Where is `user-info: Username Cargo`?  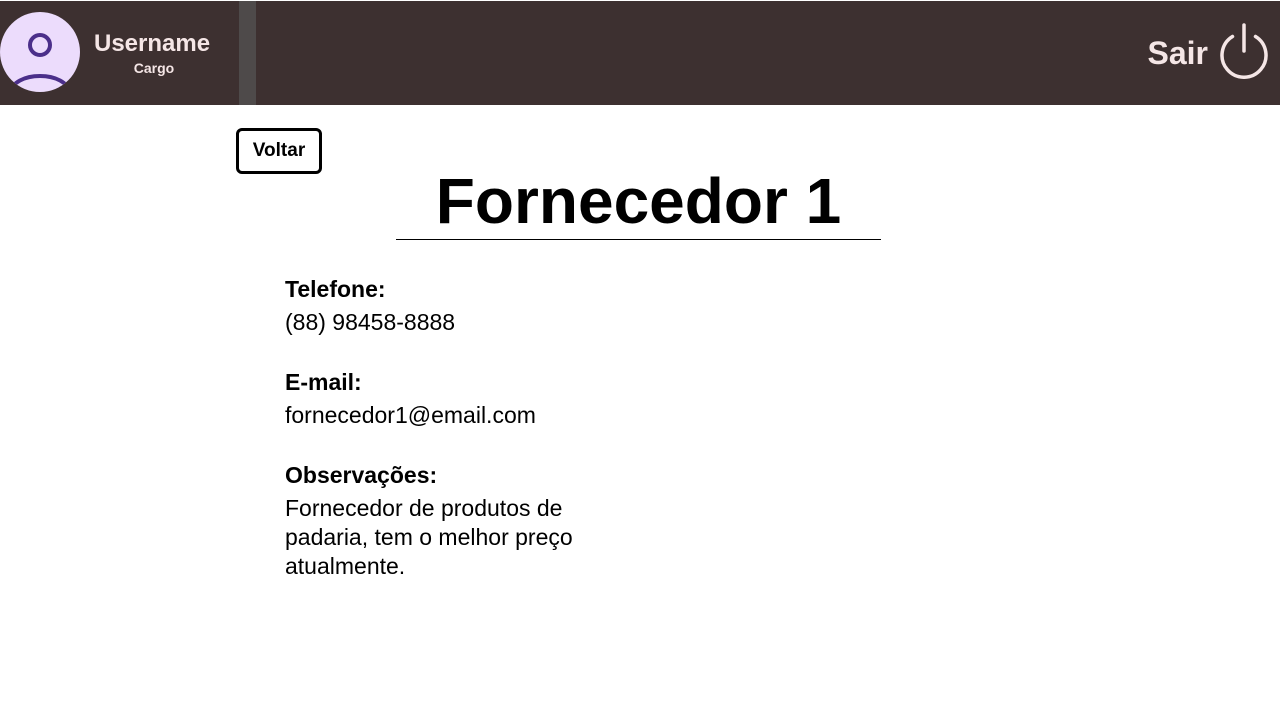
user-info: Username Cargo is located at coordinates (159, 53).